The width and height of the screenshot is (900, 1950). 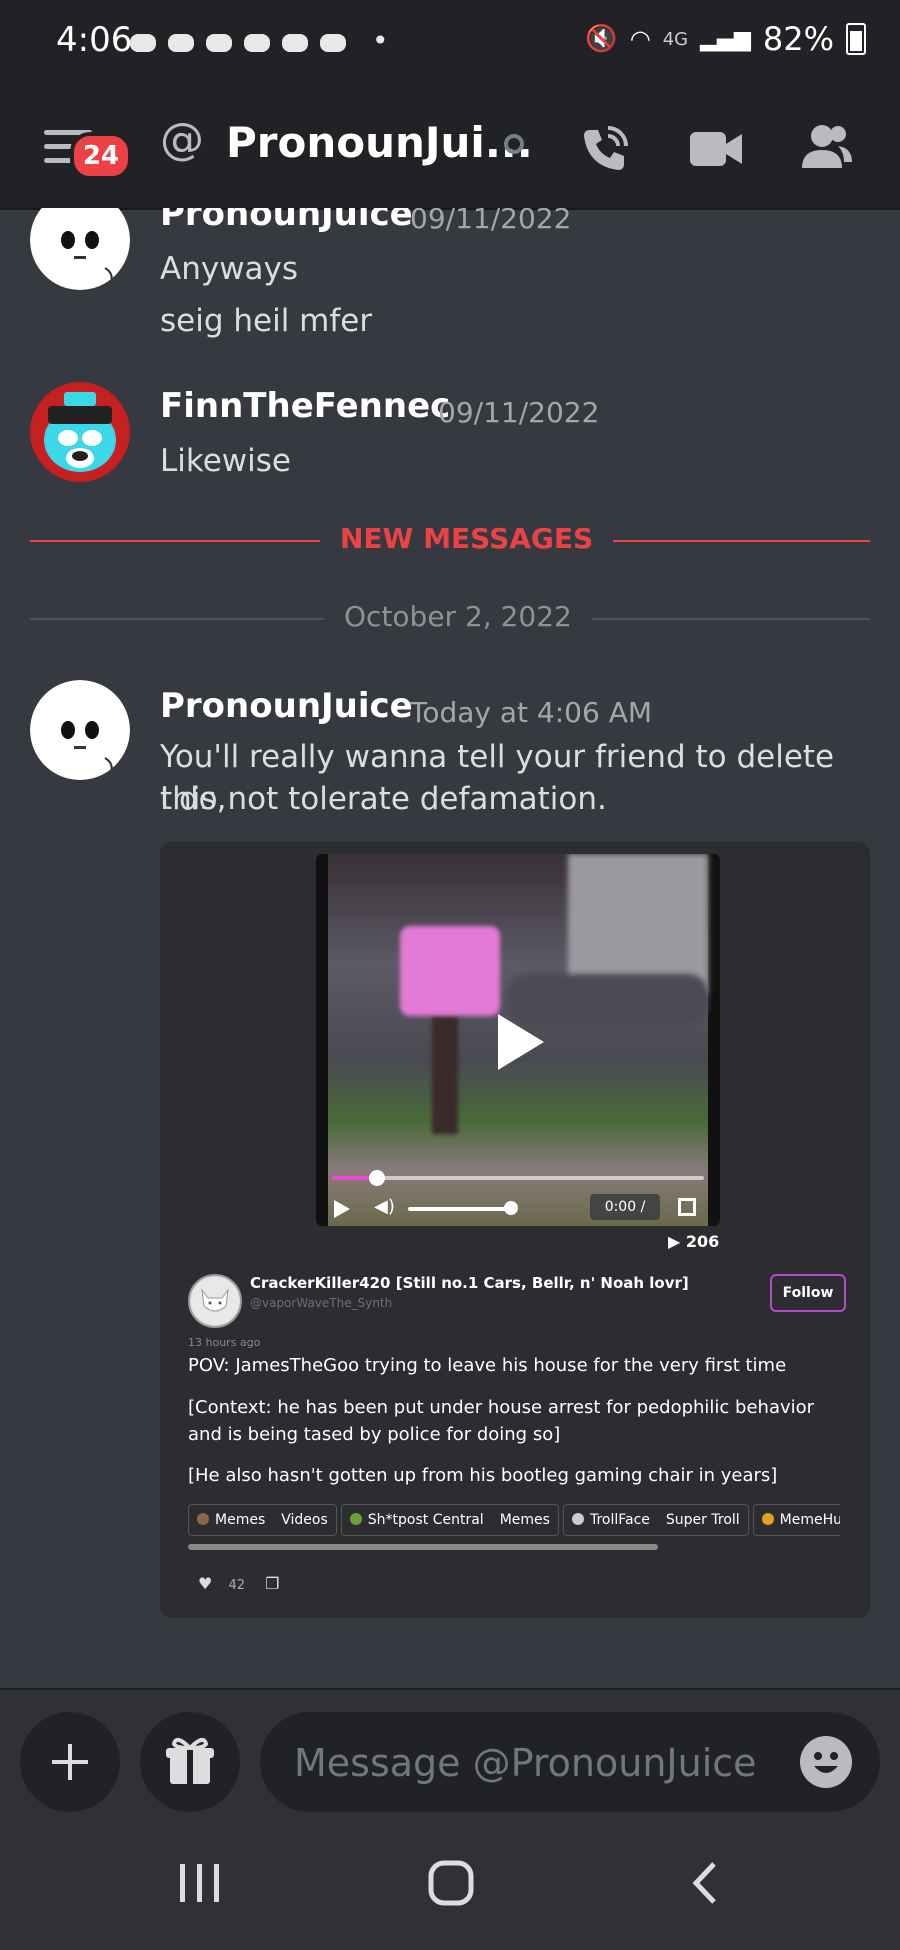 What do you see at coordinates (224, 1342) in the screenshot?
I see `post-time: 13 hours ago` at bounding box center [224, 1342].